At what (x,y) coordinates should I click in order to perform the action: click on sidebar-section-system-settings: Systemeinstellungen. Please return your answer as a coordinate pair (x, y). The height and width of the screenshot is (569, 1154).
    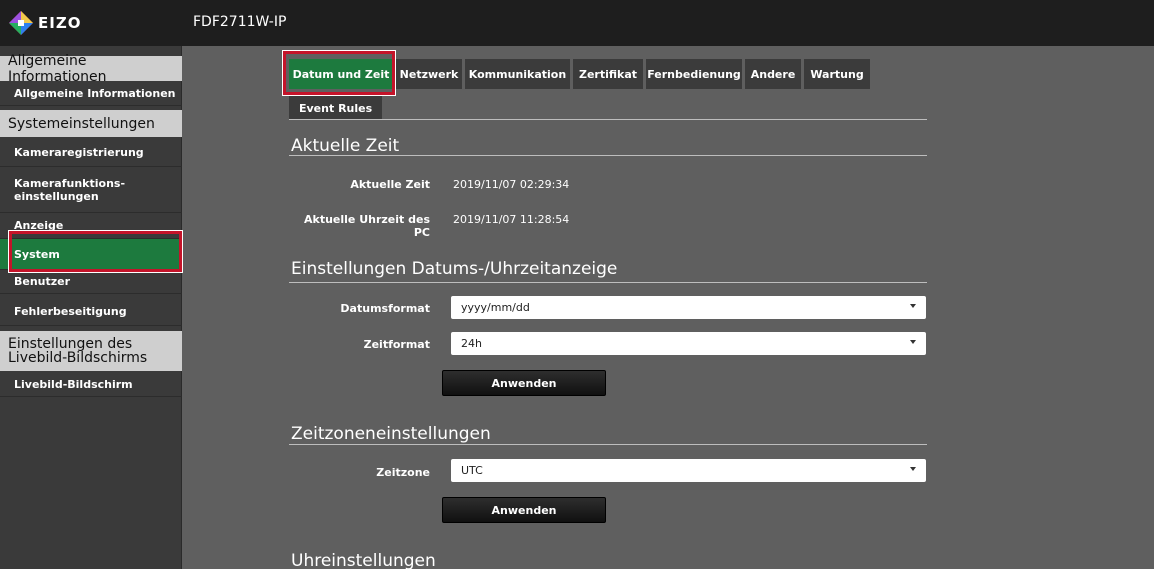
    Looking at the image, I should click on (91, 123).